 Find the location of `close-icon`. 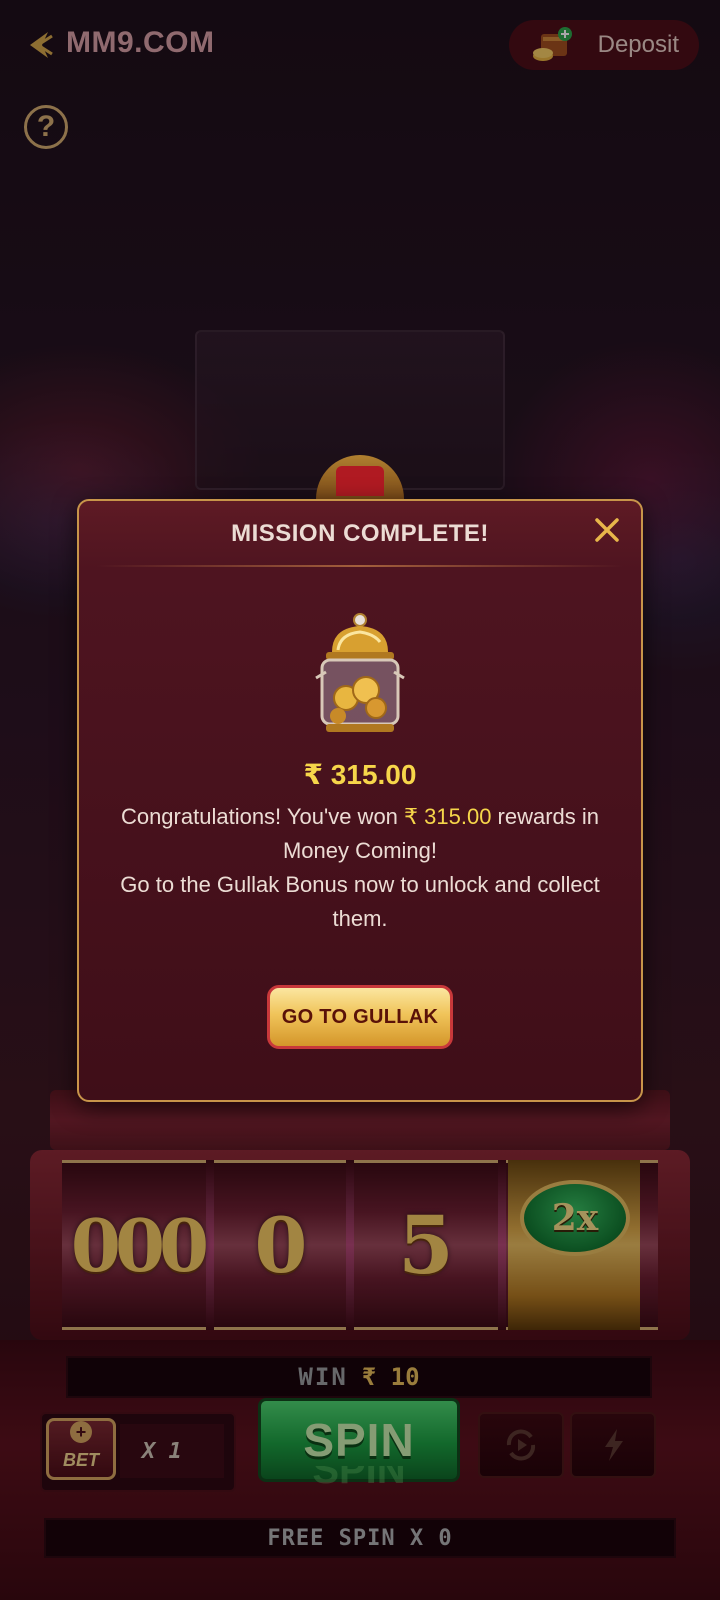

close-icon is located at coordinates (607, 530).